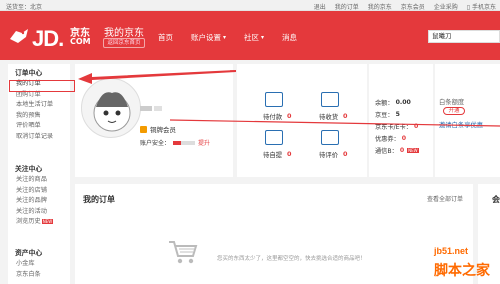 Image resolution: width=500 pixels, height=284 pixels. What do you see at coordinates (320, 6) in the screenshot?
I see `top-link-logout: 退出` at bounding box center [320, 6].